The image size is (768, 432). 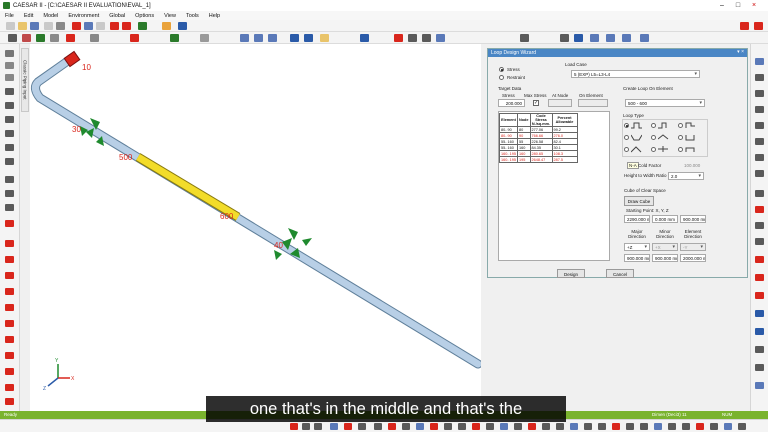 What do you see at coordinates (48, 26) in the screenshot?
I see `print-icon` at bounding box center [48, 26].